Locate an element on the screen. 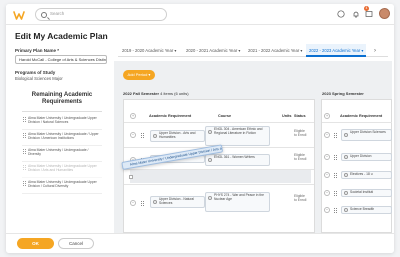  requirement-name: Societal Instituti is located at coordinates (362, 192).